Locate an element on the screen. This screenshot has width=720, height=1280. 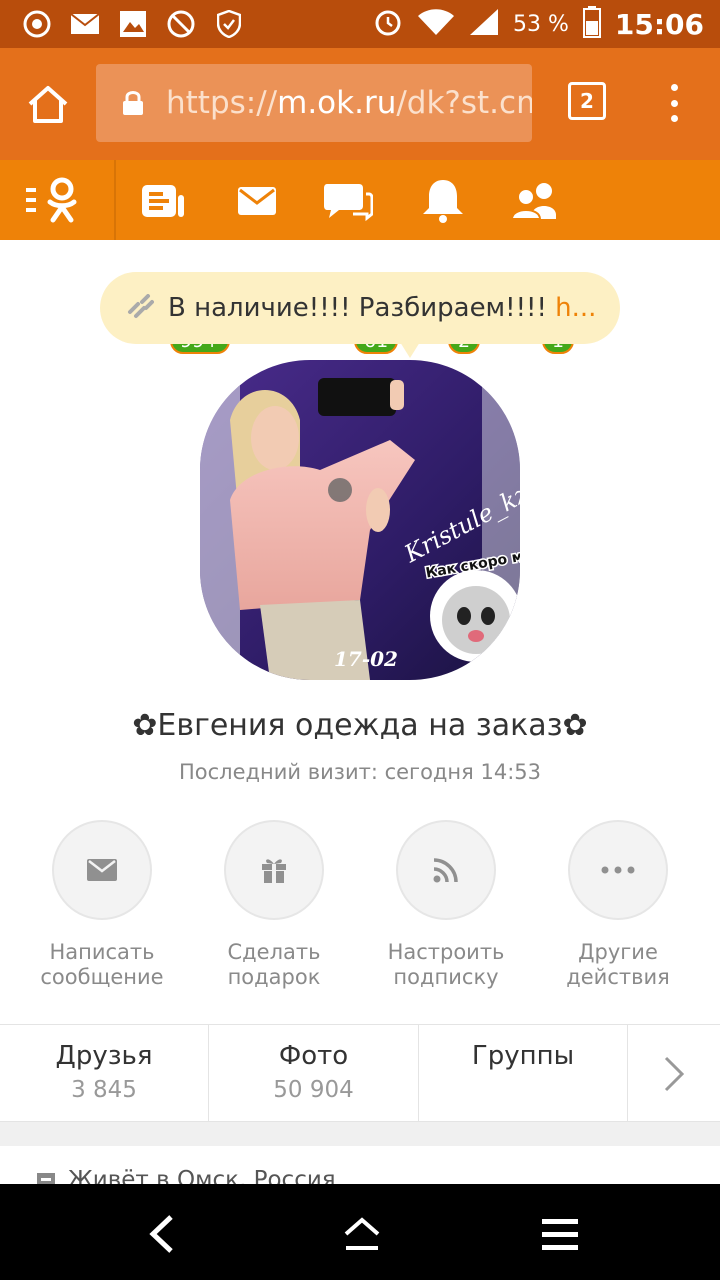
subscription-settings-button: Настроить подписку is located at coordinates (446, 905).